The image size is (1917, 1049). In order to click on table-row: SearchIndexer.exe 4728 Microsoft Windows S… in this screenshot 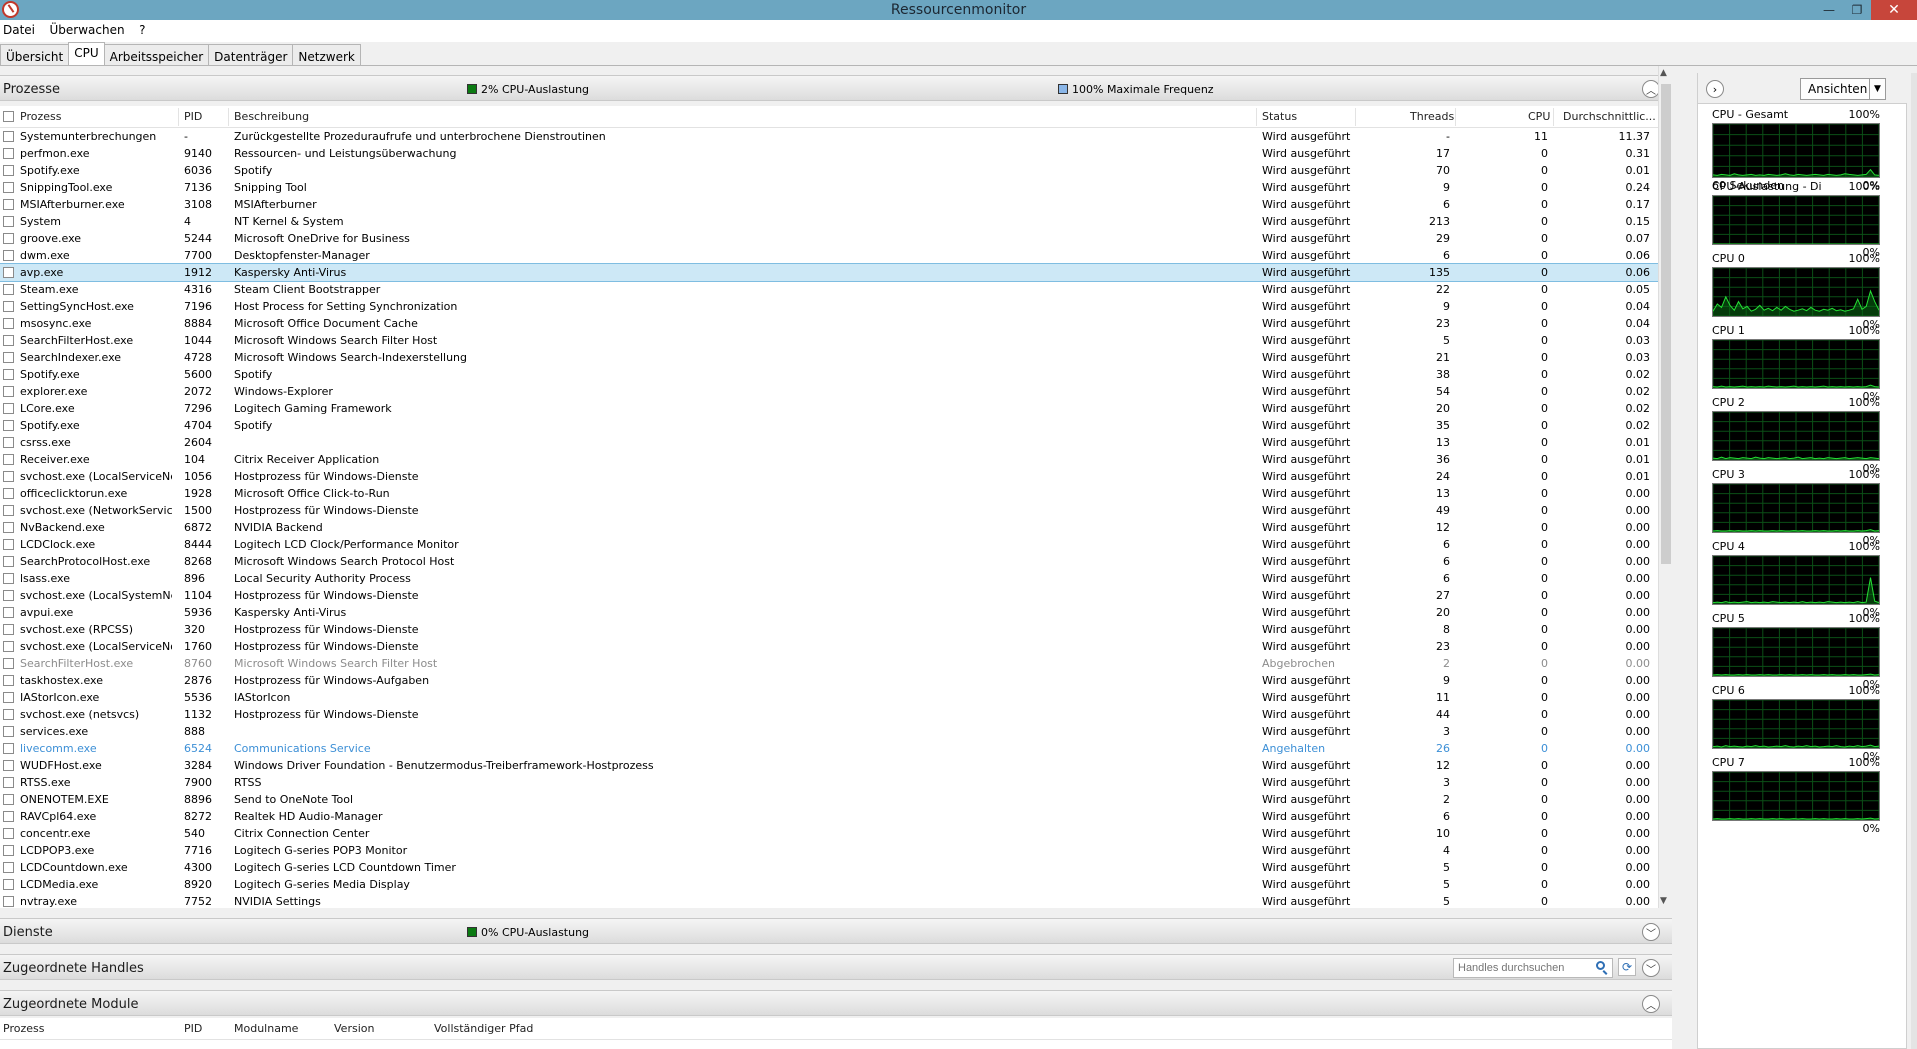, I will do `click(829, 357)`.